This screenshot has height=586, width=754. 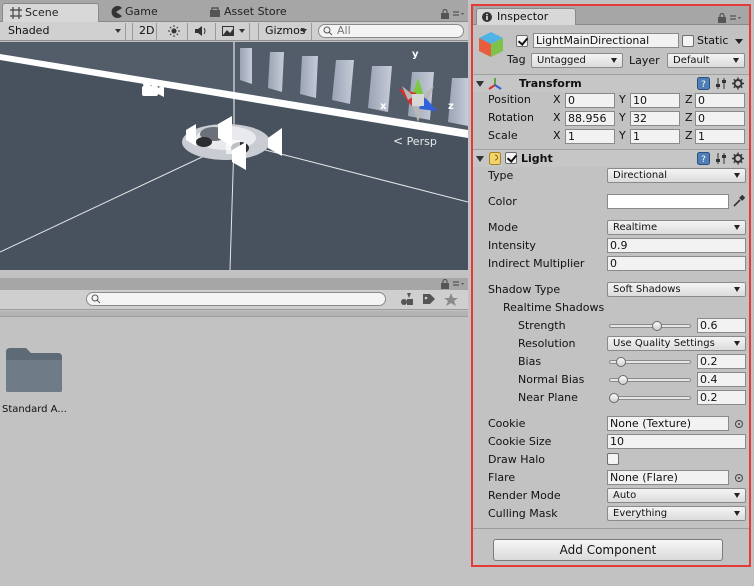 What do you see at coordinates (590, 118) in the screenshot?
I see `rotation-x-field: 88.956` at bounding box center [590, 118].